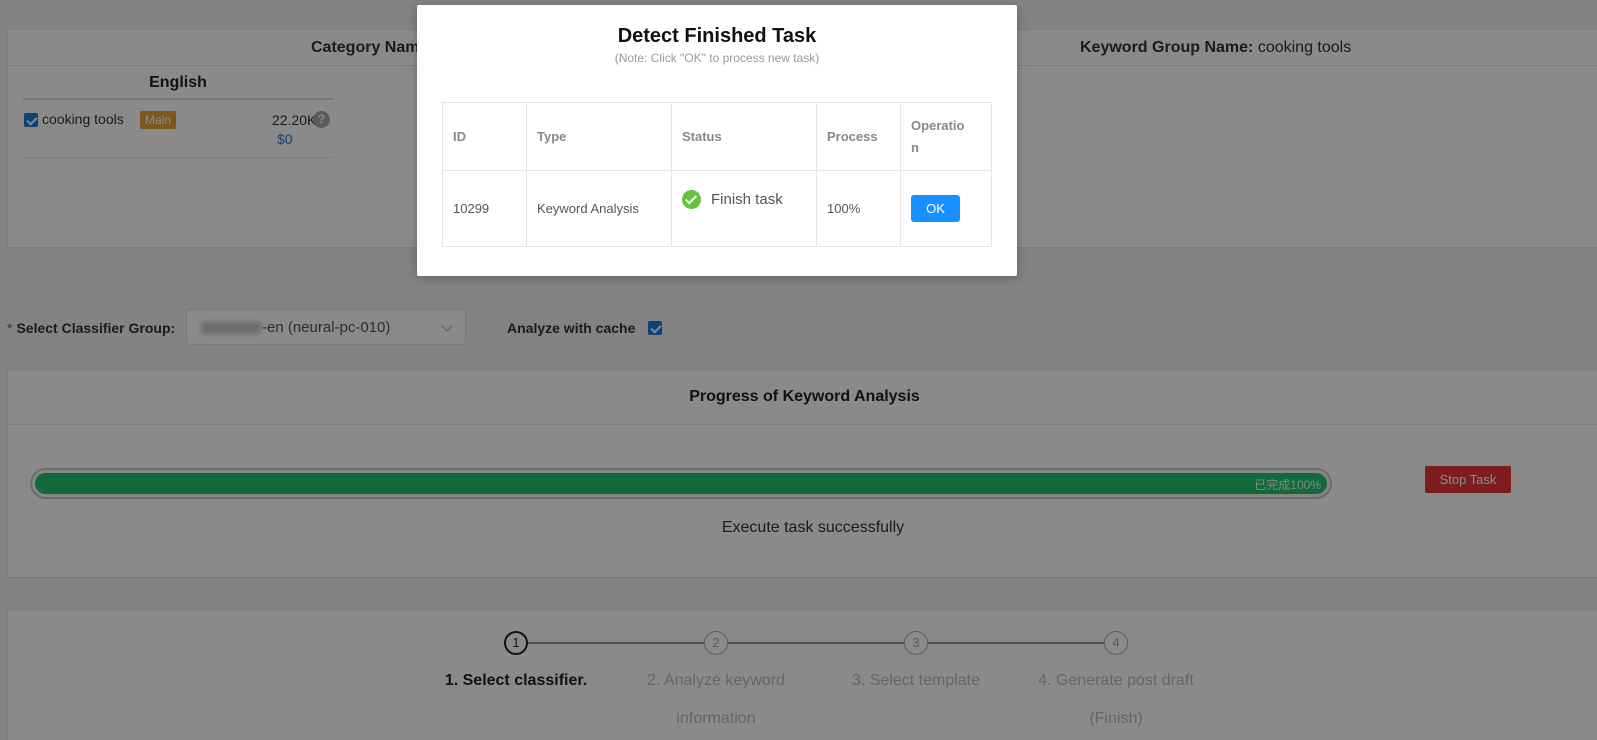 The height and width of the screenshot is (740, 1597). What do you see at coordinates (747, 199) in the screenshot?
I see `task-status-text: Finish task` at bounding box center [747, 199].